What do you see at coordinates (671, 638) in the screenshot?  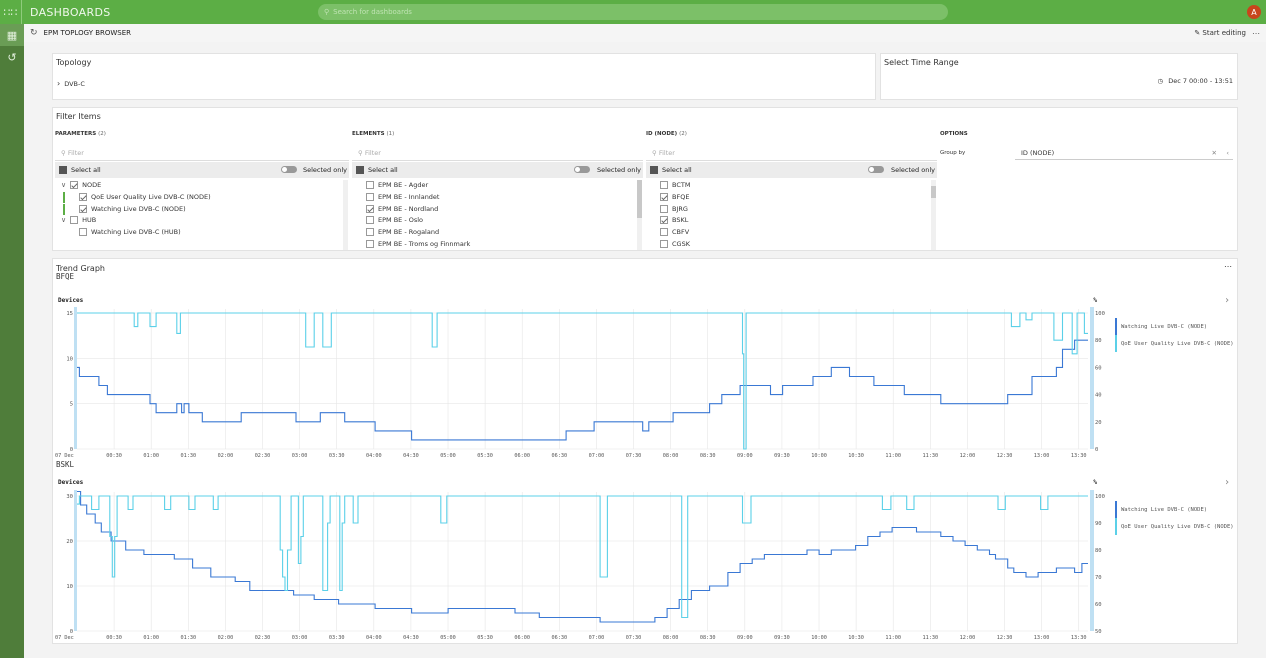 I see `x-tick-label: 08:00` at bounding box center [671, 638].